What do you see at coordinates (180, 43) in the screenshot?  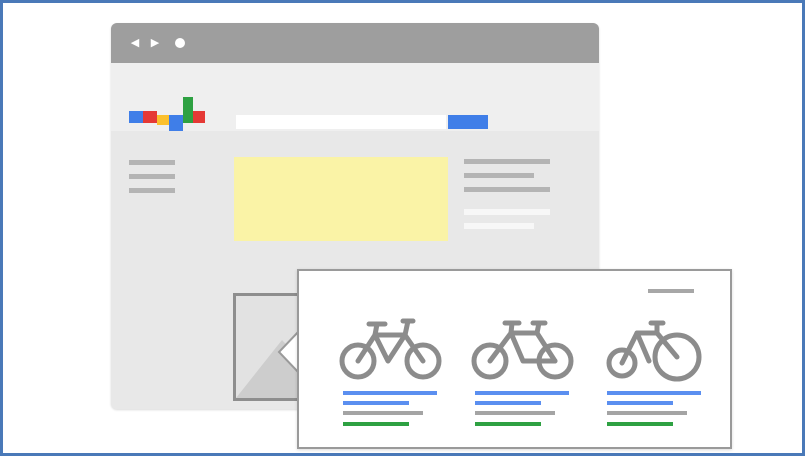 I see `reload-dot-icon` at bounding box center [180, 43].